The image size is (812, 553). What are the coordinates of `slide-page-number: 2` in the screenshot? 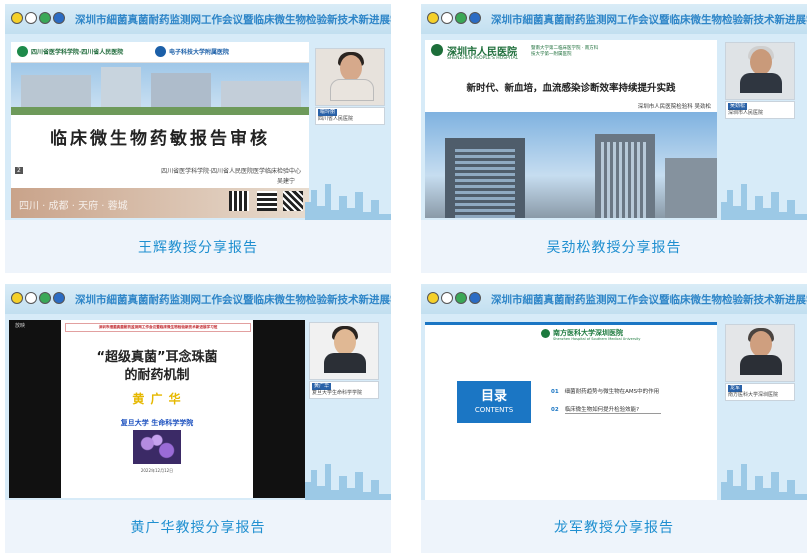 It's located at (19, 170).